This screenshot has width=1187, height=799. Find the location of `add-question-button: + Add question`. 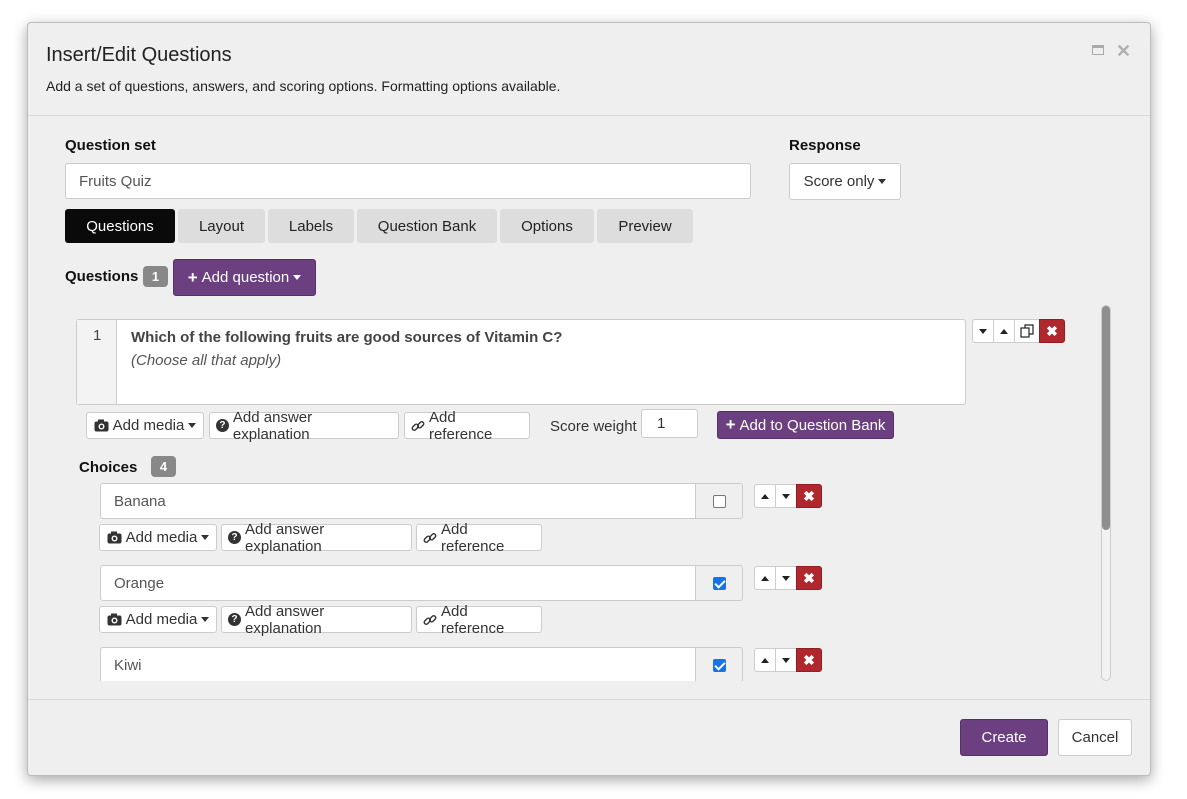

add-question-button: + Add question is located at coordinates (244, 277).